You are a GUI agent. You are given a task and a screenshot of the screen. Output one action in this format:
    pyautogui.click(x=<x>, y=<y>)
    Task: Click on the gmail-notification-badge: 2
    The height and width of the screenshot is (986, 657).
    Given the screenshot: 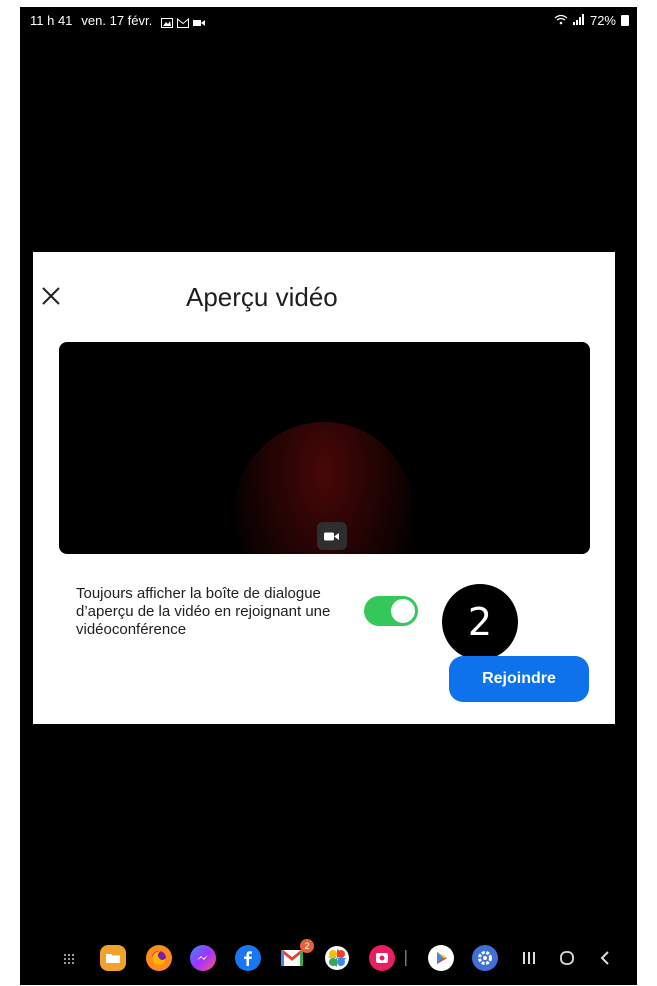 What is the action you would take?
    pyautogui.click(x=307, y=946)
    